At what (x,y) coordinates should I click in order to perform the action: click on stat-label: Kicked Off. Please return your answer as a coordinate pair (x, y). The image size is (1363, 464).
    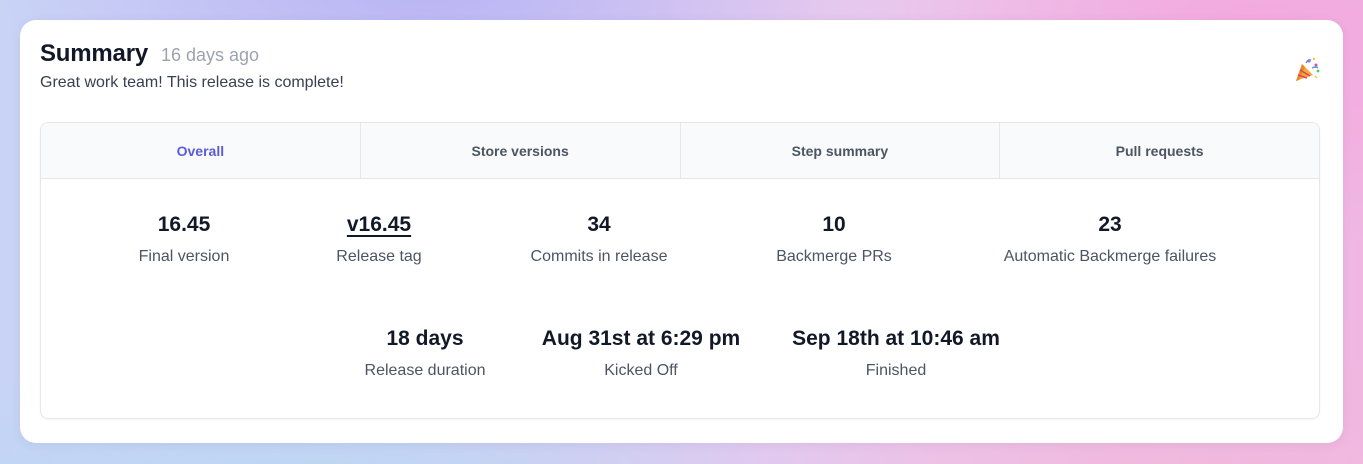
    Looking at the image, I should click on (641, 370).